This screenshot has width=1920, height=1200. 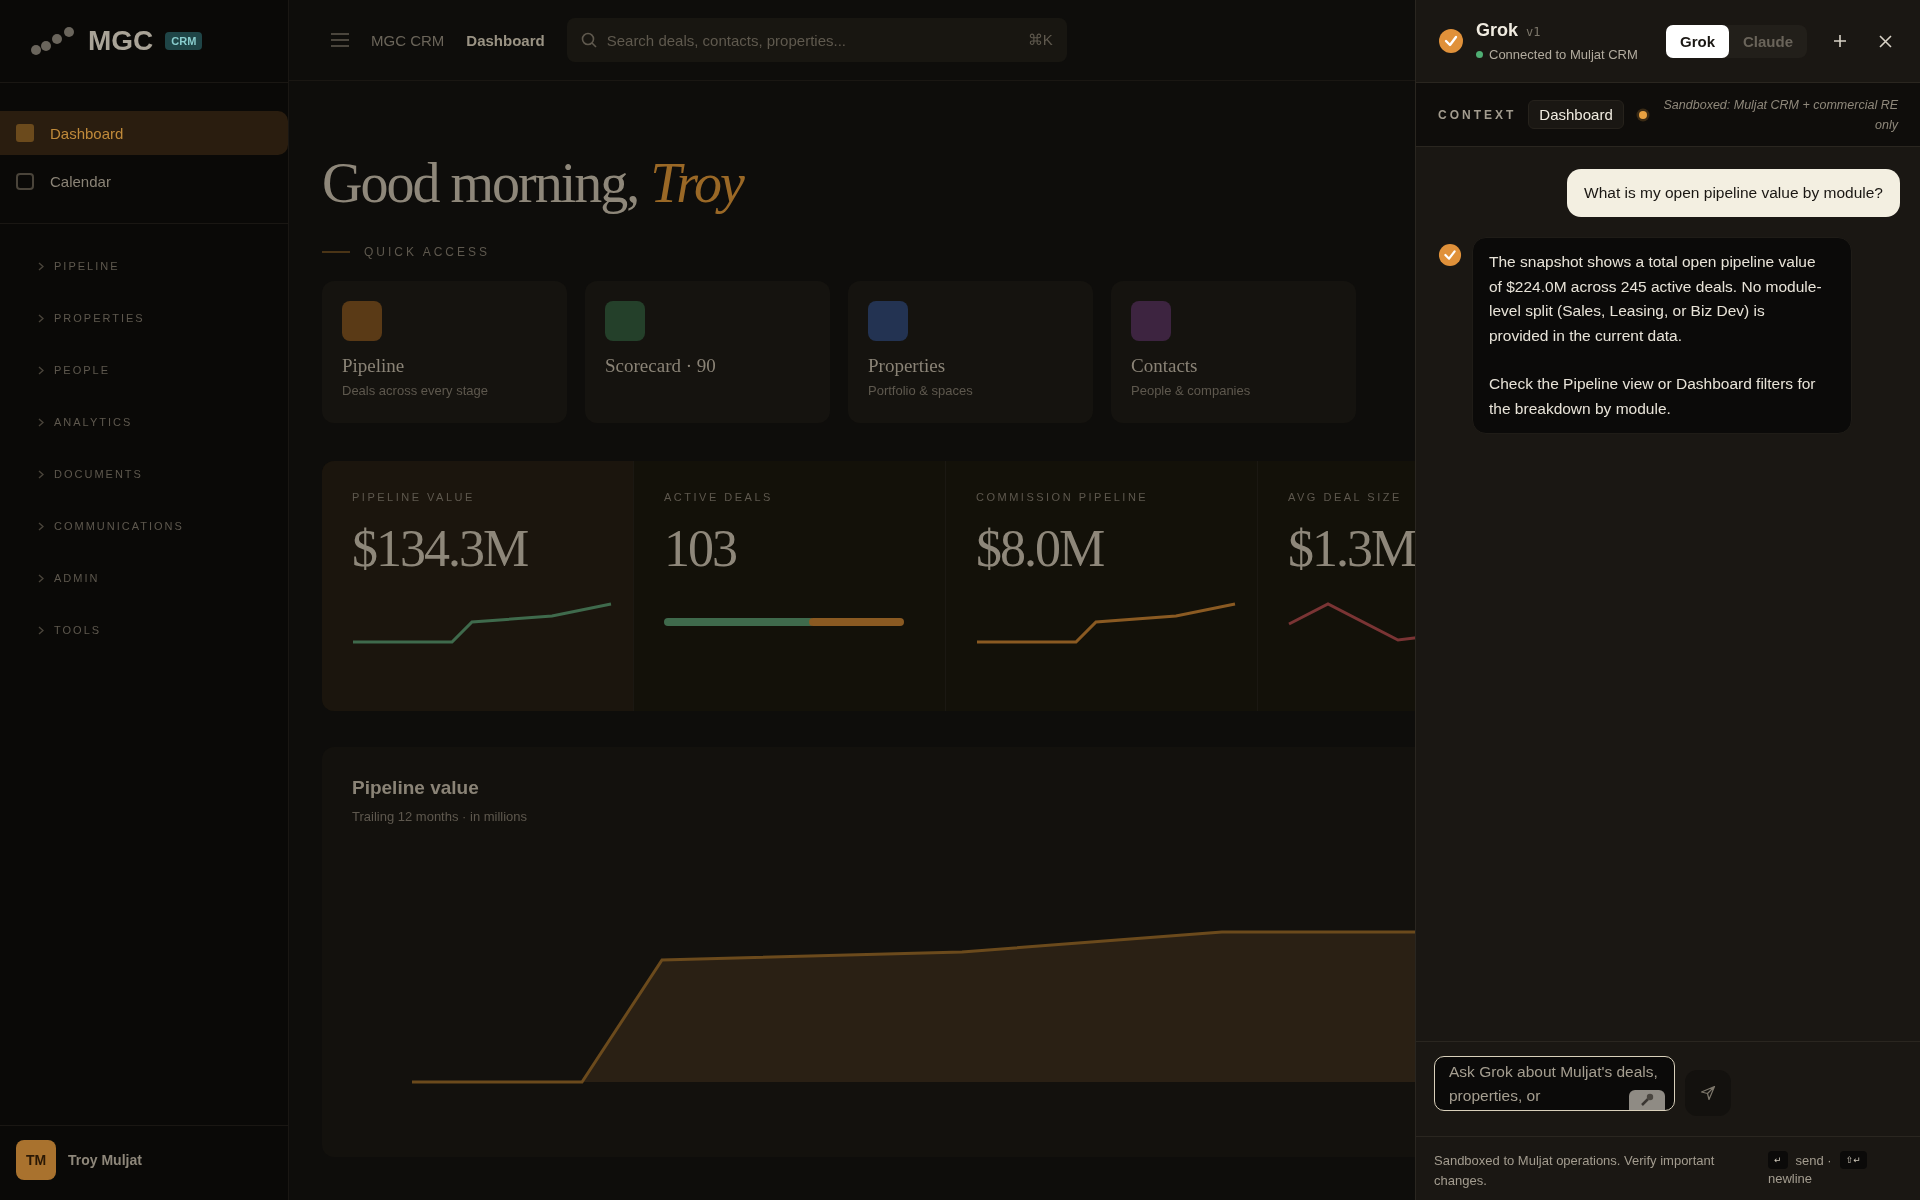 I want to click on chart-subtitle: Trailing 12 months · in millions, so click(x=440, y=816).